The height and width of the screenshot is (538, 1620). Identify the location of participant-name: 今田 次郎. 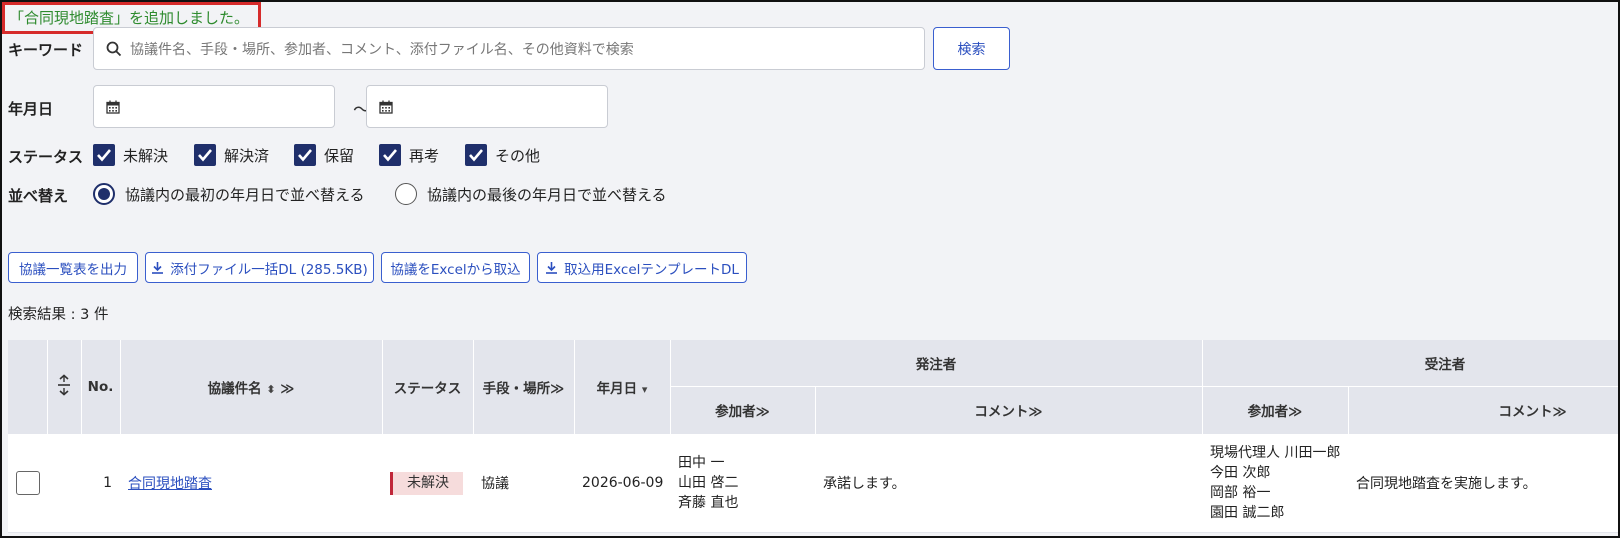
(1240, 473).